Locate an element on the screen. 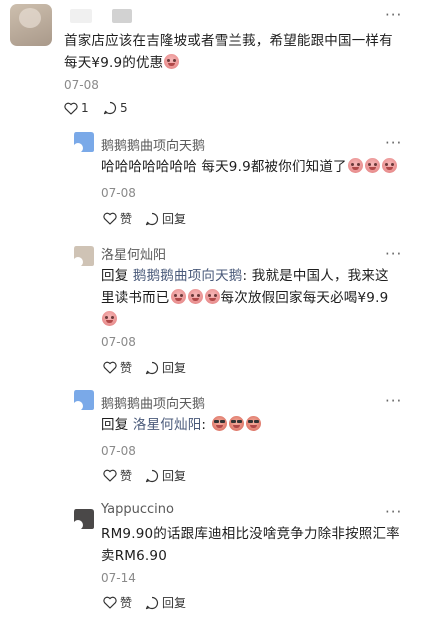 The width and height of the screenshot is (424, 618). reply-text-line: 回复 鹅鹅鹅曲项向天鹅: 我就是中国人，我来这 is located at coordinates (245, 276).